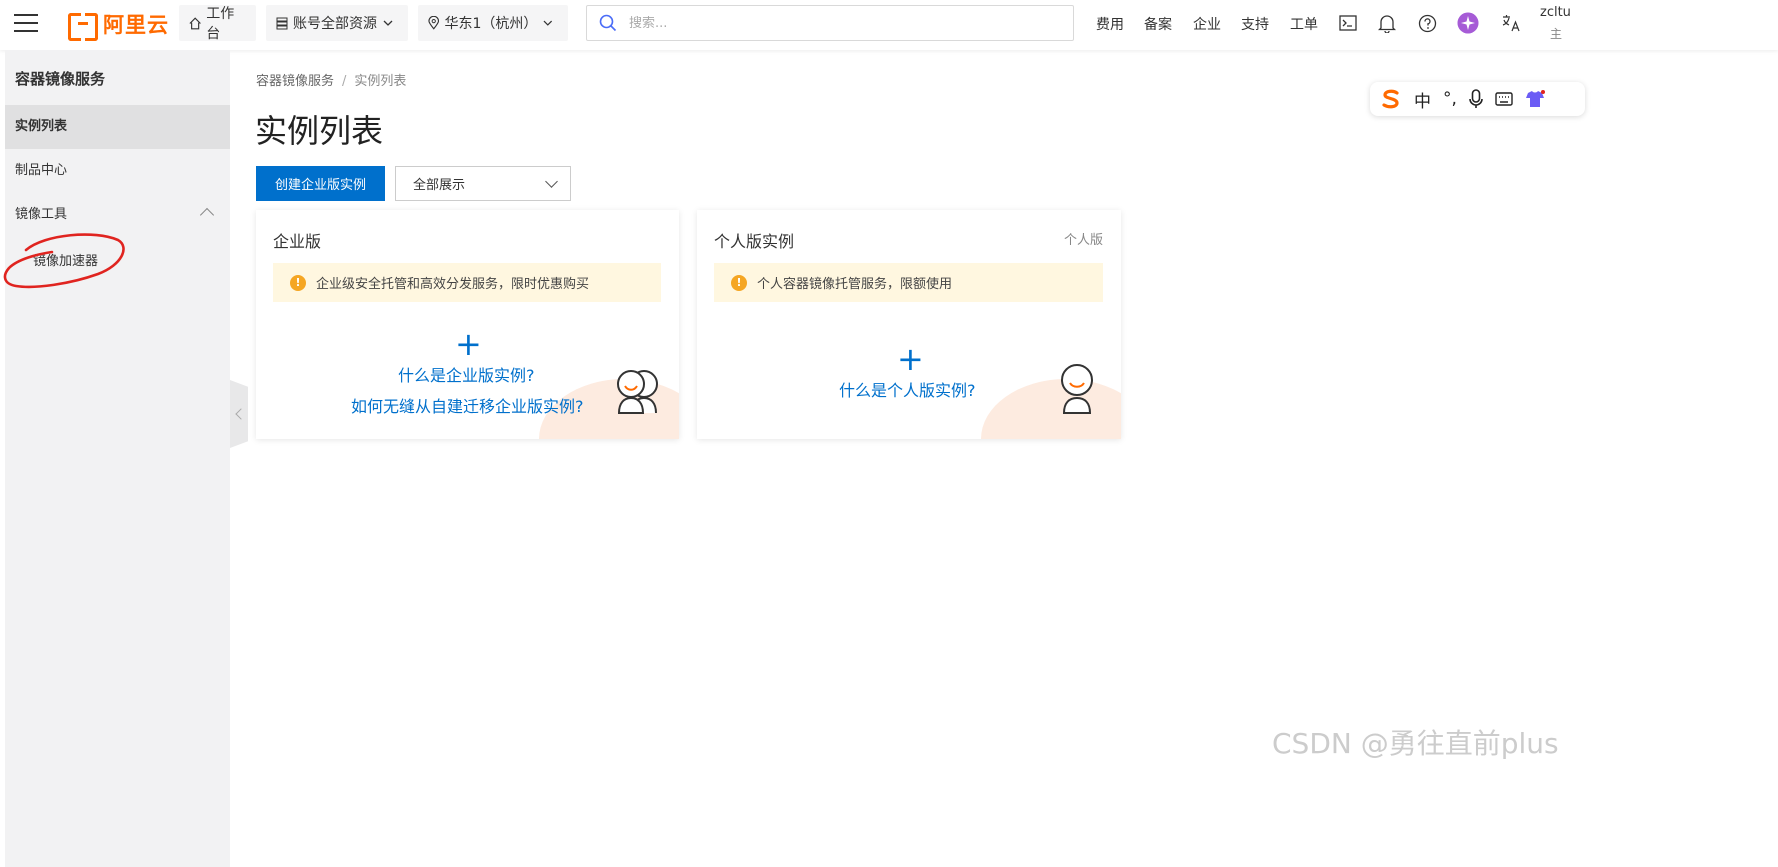  I want to click on bell-icon, so click(1387, 23).